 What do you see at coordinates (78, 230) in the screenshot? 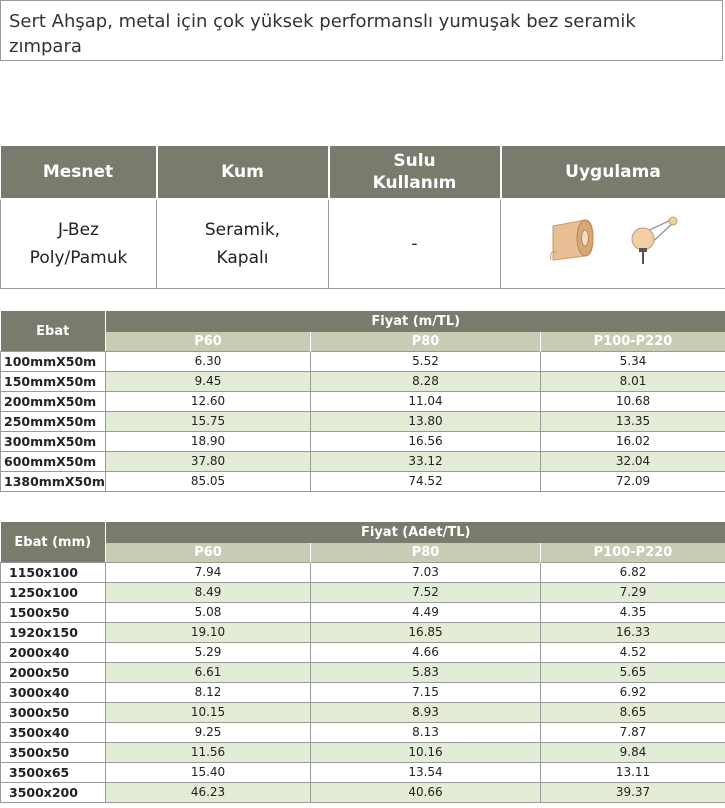
I see `spec-mesnet-line1: J-Bez` at bounding box center [78, 230].